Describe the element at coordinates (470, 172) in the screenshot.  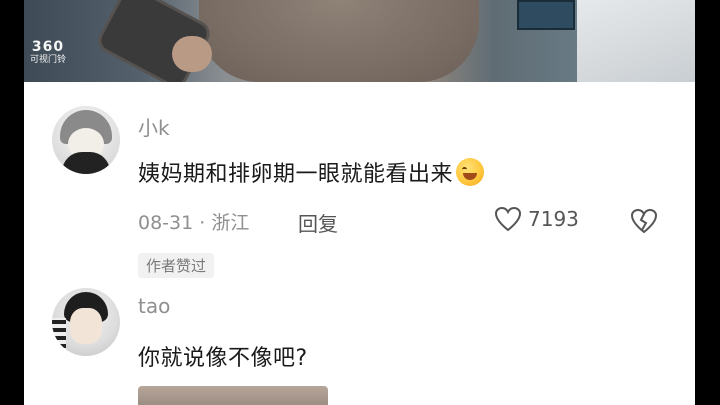
I see `grinning-sweat-emoji-icon` at that location.